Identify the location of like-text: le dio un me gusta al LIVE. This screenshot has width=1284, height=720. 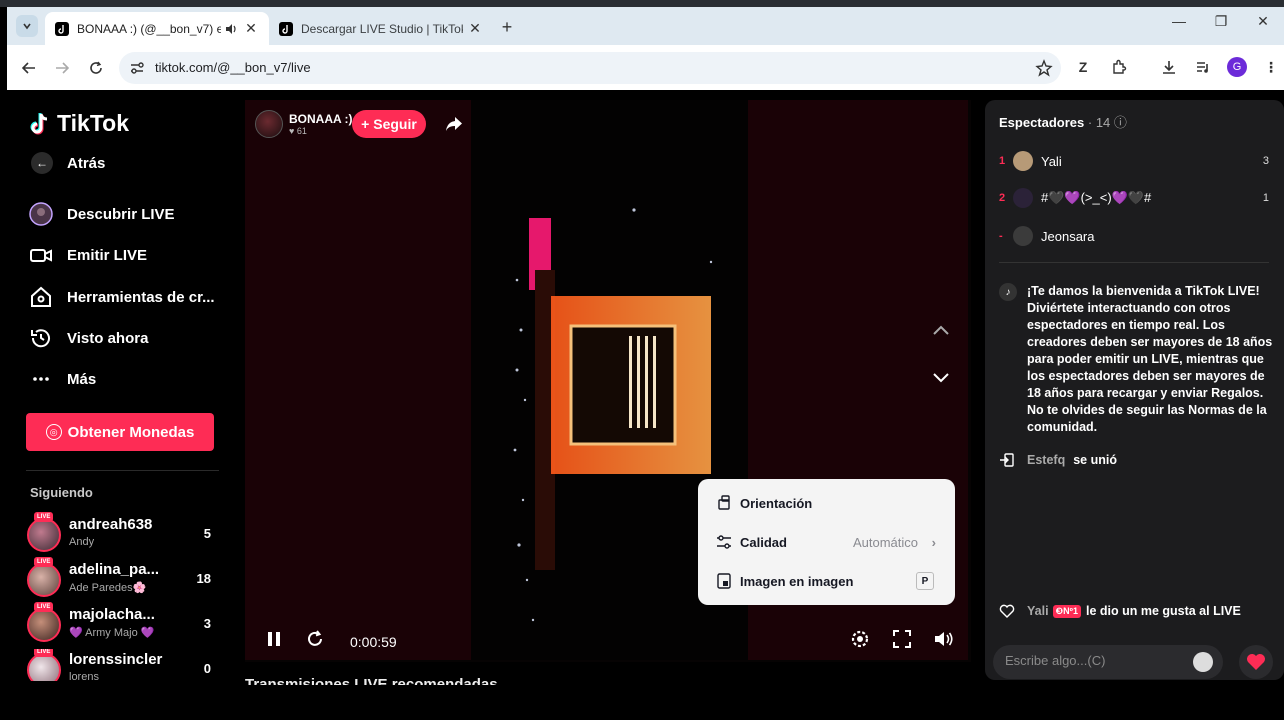
(1163, 611).